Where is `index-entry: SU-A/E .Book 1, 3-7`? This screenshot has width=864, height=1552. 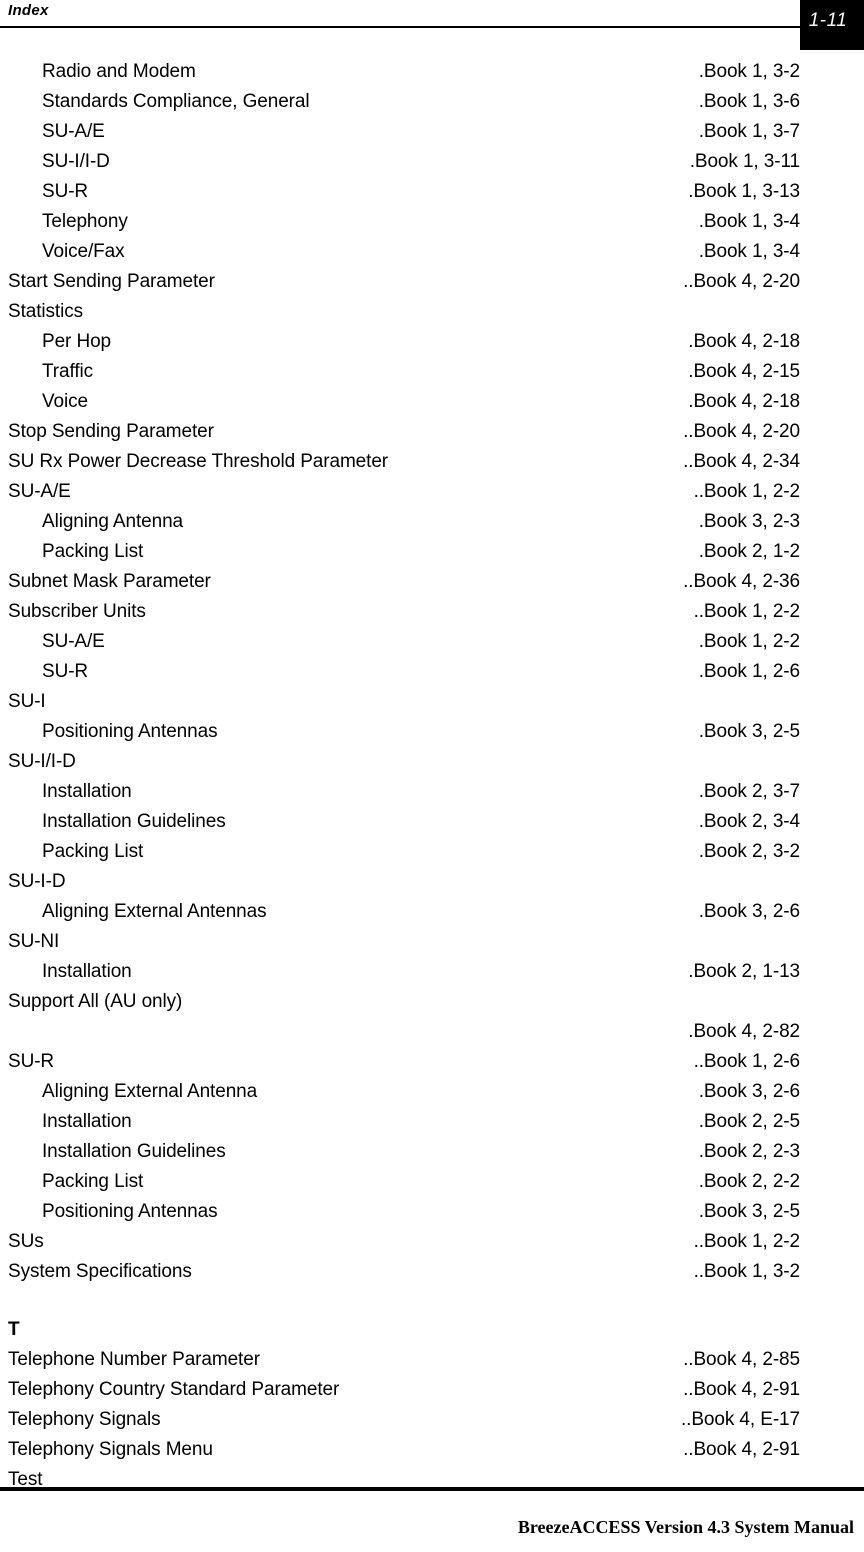 index-entry: SU-A/E .Book 1, 3-7 is located at coordinates (432, 132).